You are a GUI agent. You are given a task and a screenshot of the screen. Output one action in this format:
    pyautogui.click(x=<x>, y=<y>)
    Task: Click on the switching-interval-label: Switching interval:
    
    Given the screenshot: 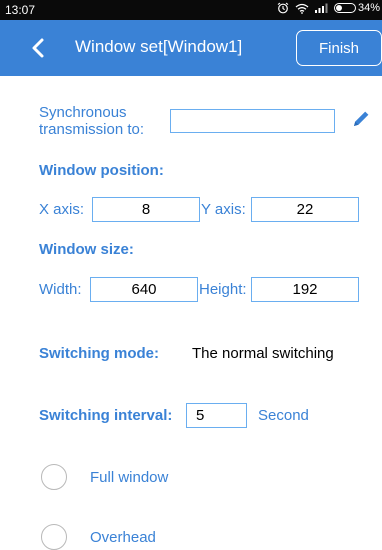 What is the action you would take?
    pyautogui.click(x=106, y=415)
    